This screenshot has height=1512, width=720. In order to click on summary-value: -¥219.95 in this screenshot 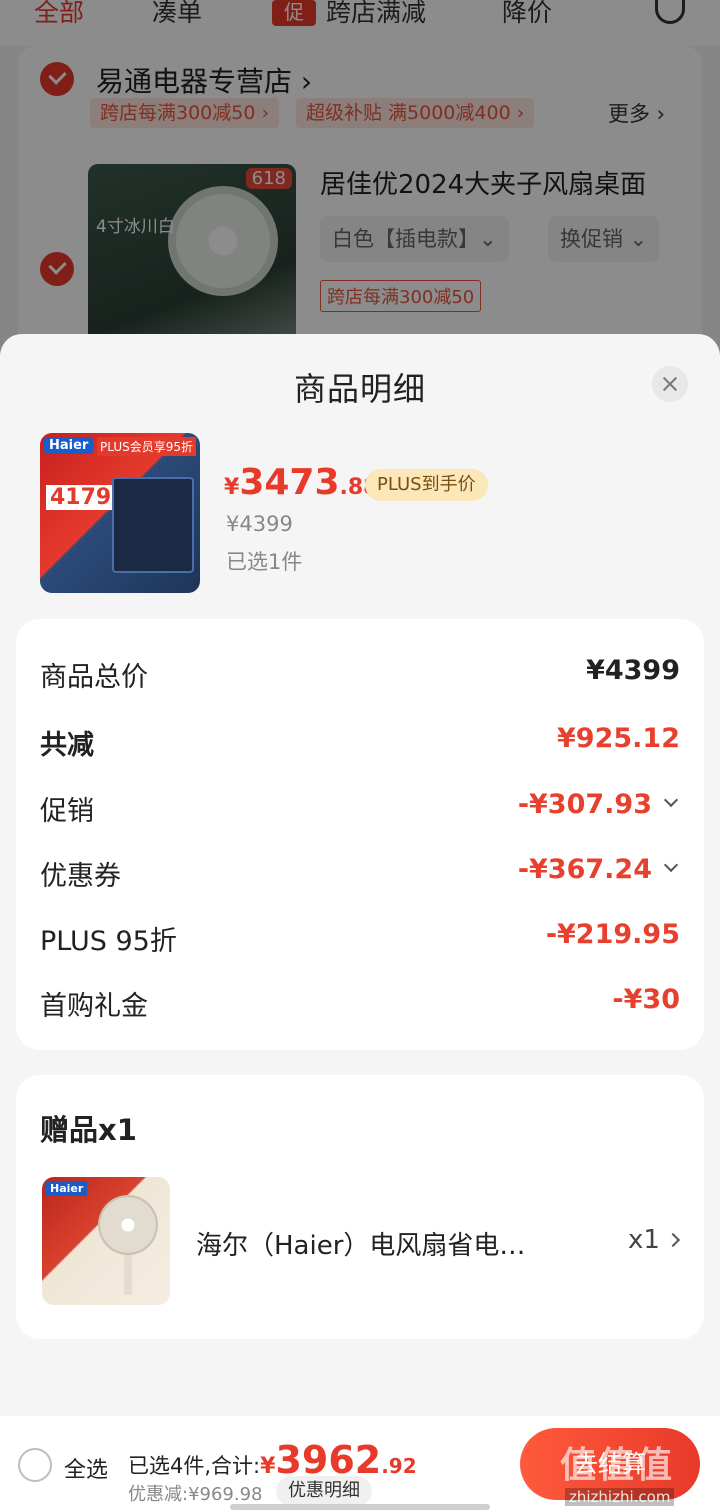, I will do `click(612, 934)`.